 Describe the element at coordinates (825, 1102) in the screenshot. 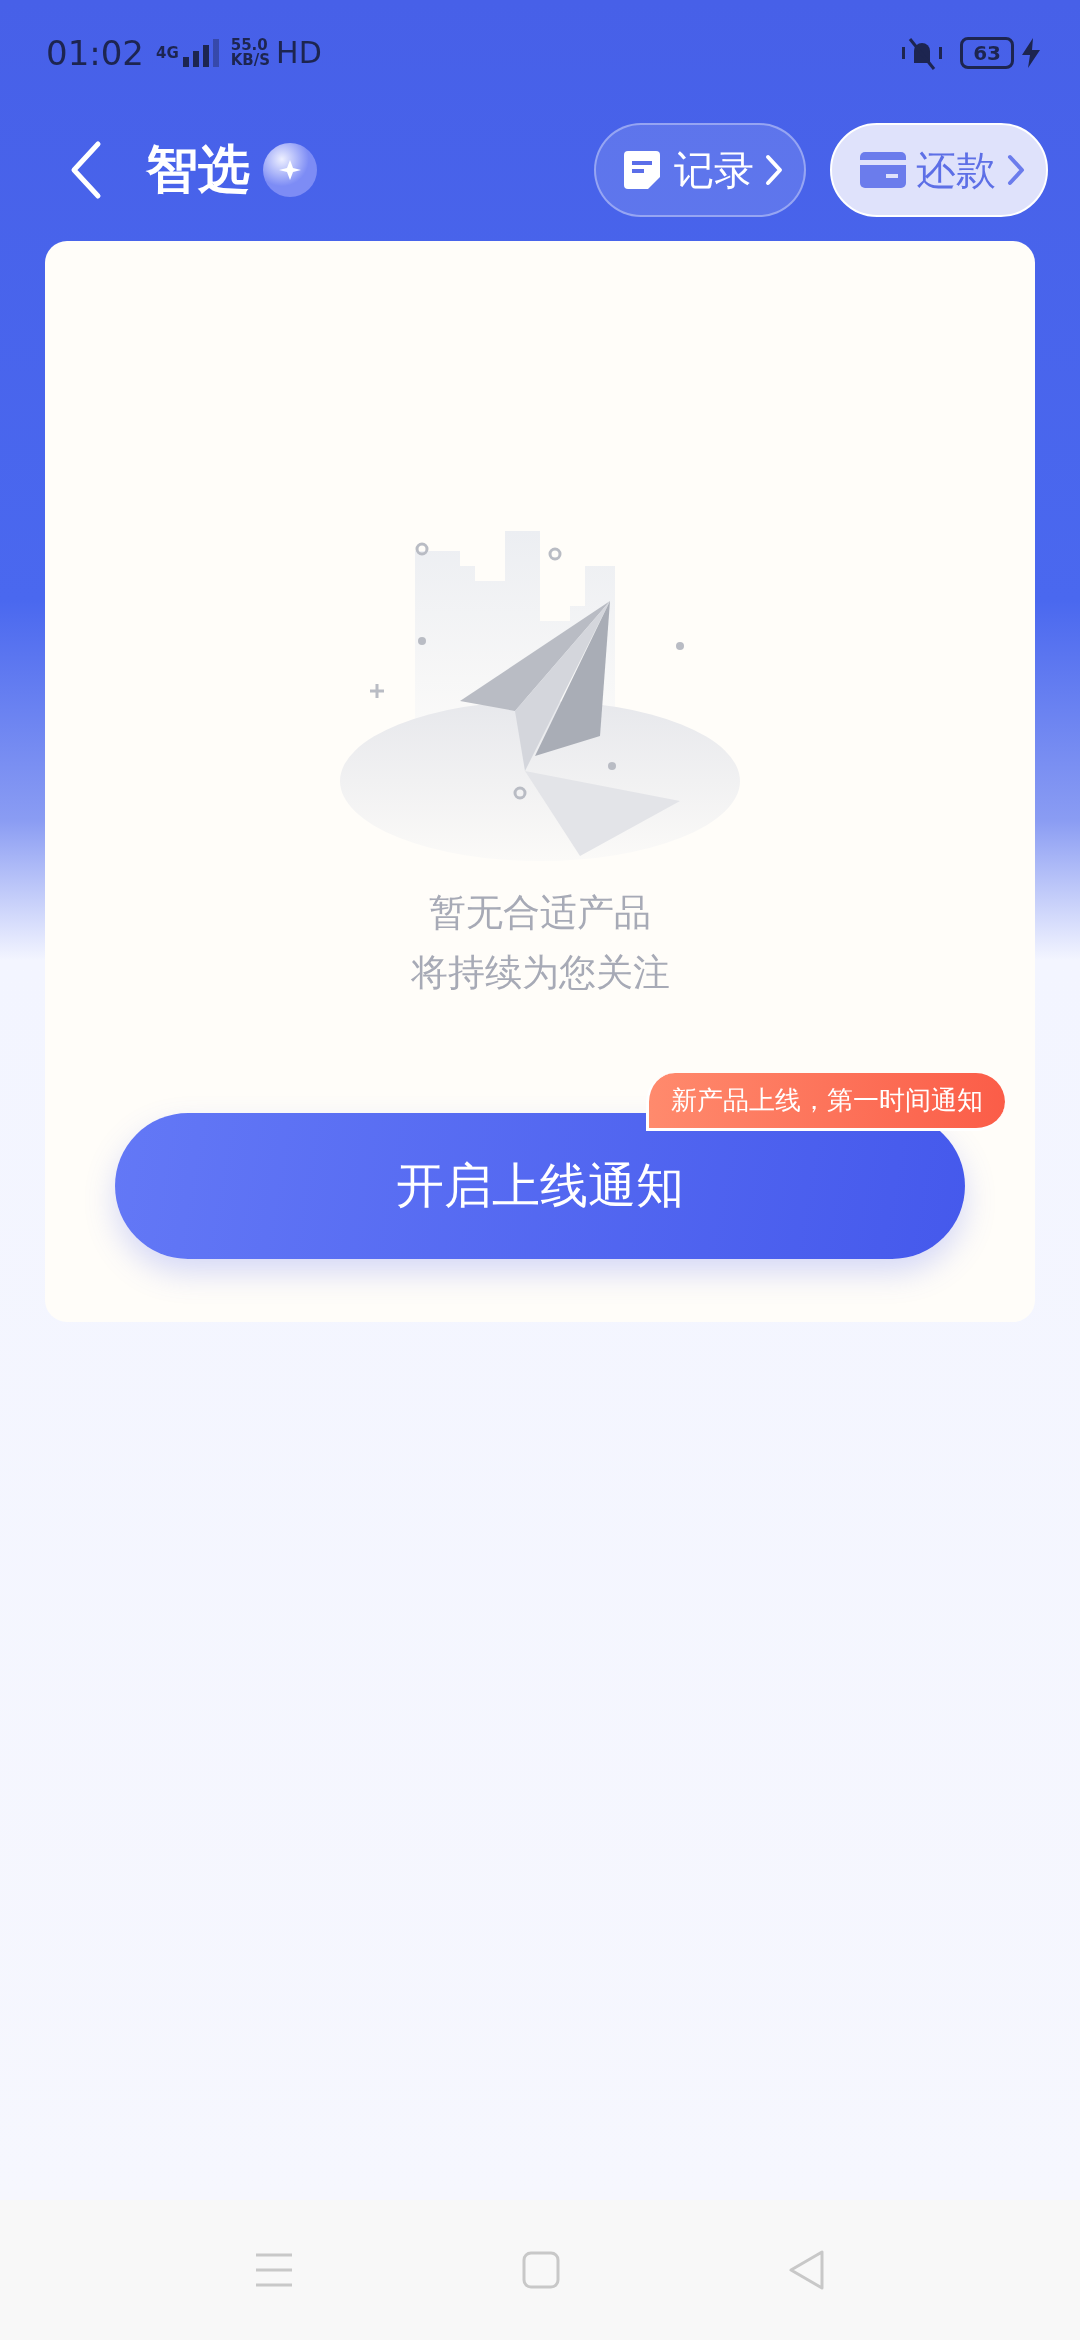

I see `notice-badge: 新产品上线，第一时间通知` at that location.